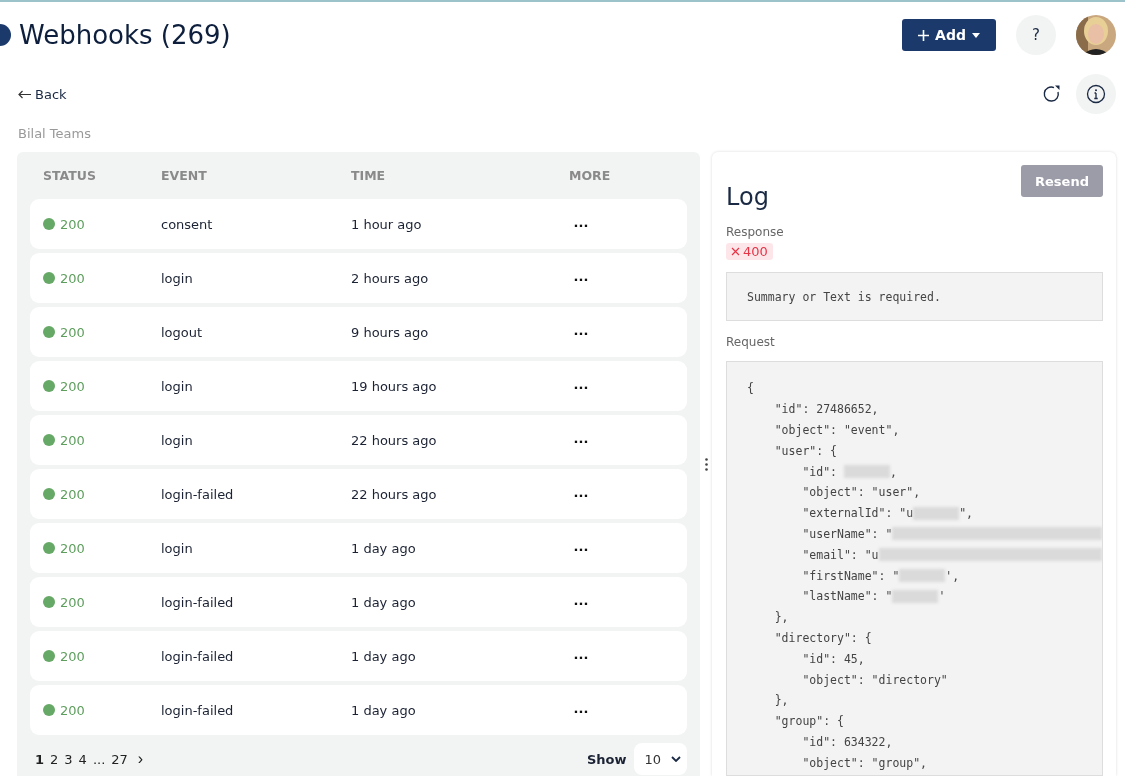 Image resolution: width=1125 pixels, height=776 pixels. Describe the element at coordinates (70, 175) in the screenshot. I see `column-header: STATUS` at that location.